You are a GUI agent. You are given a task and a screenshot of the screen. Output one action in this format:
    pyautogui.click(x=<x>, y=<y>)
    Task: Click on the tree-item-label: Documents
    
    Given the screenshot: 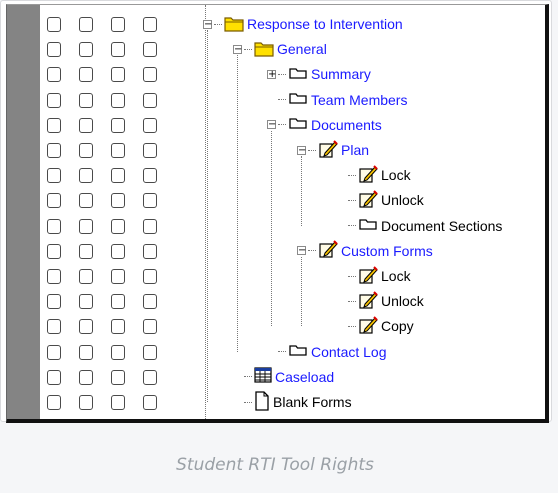 What is the action you would take?
    pyautogui.click(x=346, y=125)
    